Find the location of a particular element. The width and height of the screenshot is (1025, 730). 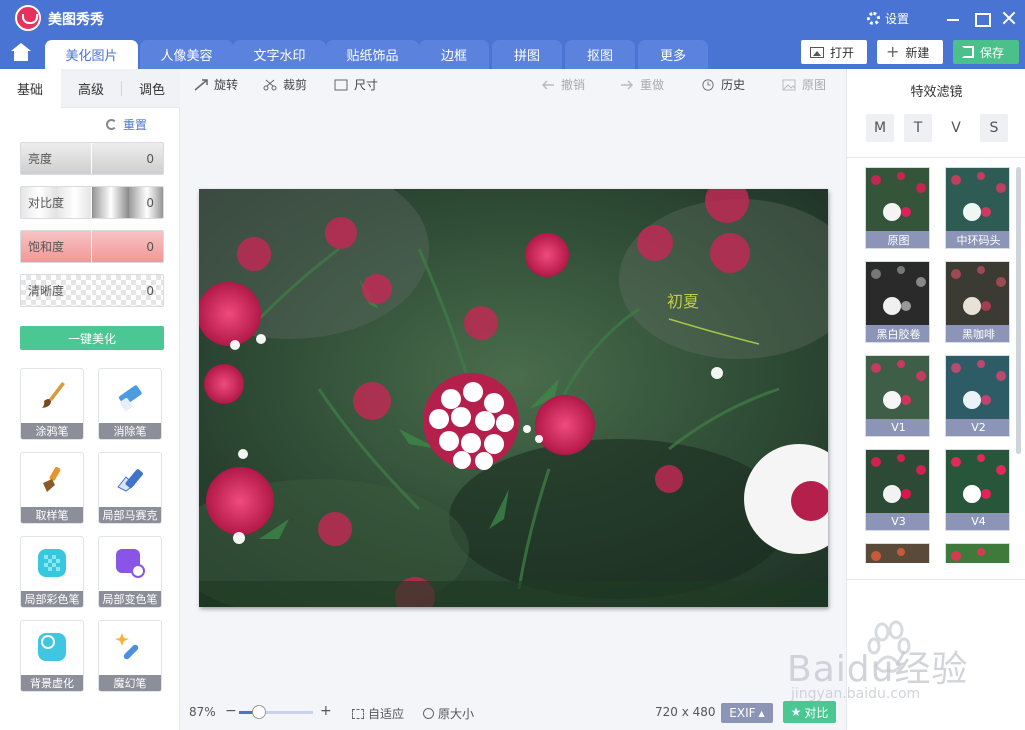

one-key-beautify-button: 一键美化 is located at coordinates (92, 338).